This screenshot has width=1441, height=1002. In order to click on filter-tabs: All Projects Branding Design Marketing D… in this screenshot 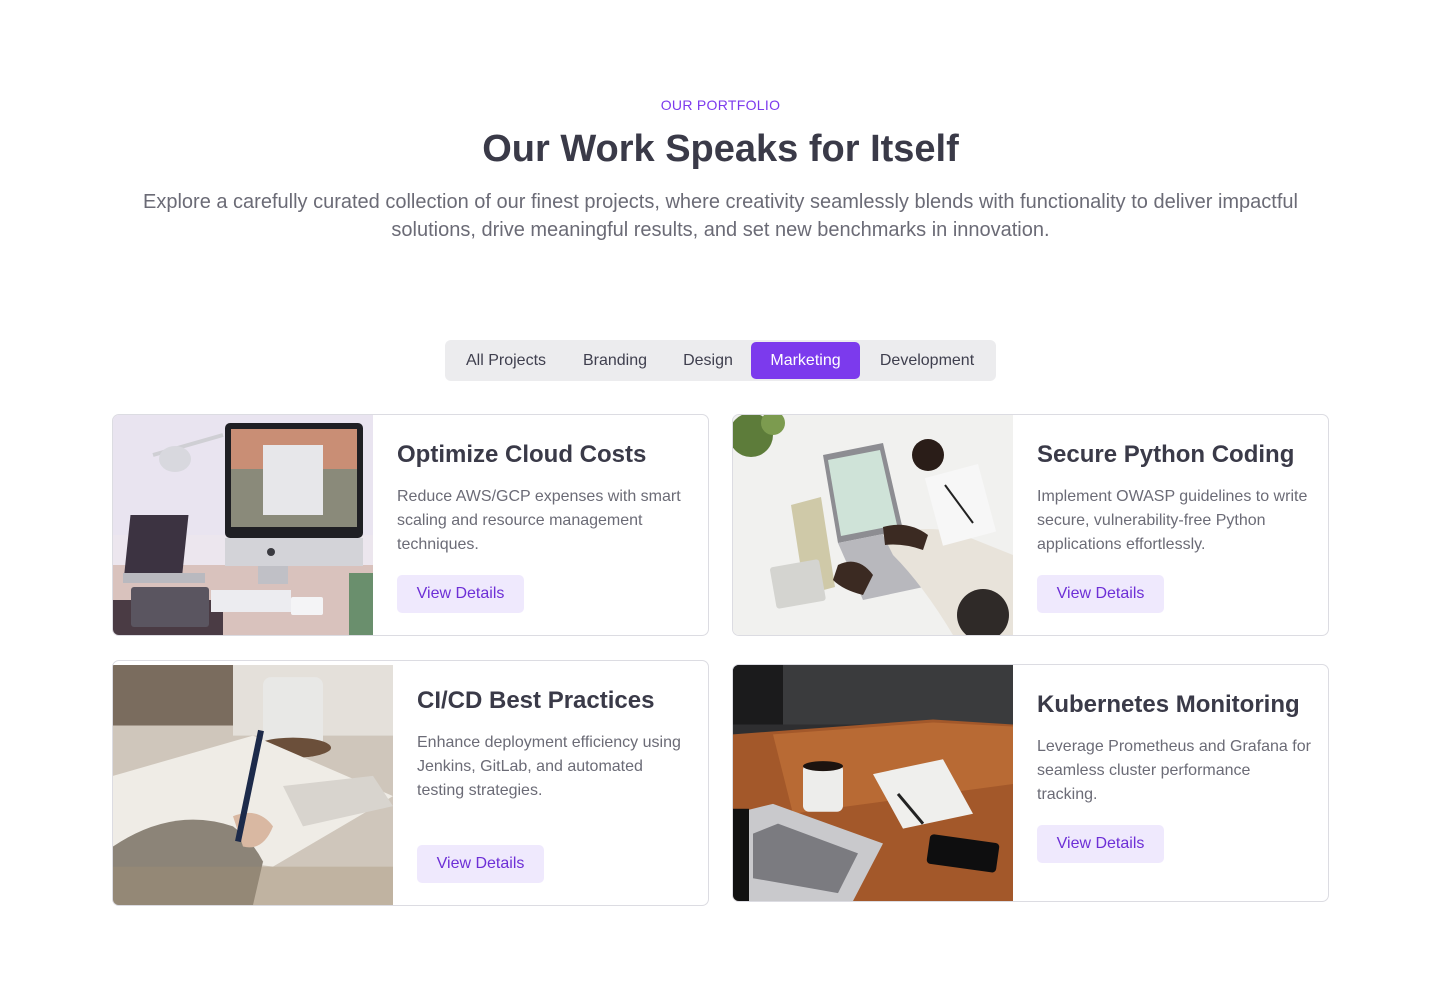, I will do `click(720, 360)`.